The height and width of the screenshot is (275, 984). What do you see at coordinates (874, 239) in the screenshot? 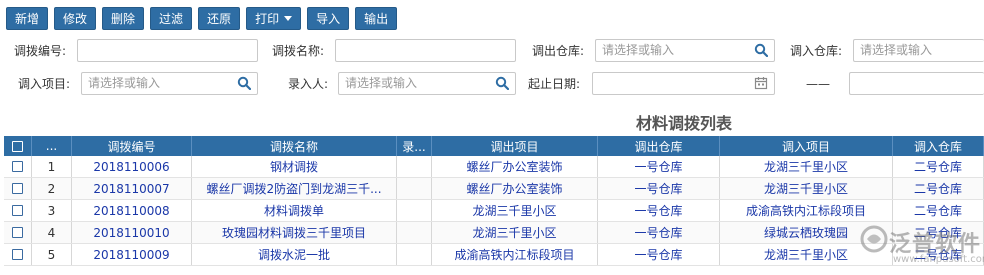
I see `logo-icon` at bounding box center [874, 239].